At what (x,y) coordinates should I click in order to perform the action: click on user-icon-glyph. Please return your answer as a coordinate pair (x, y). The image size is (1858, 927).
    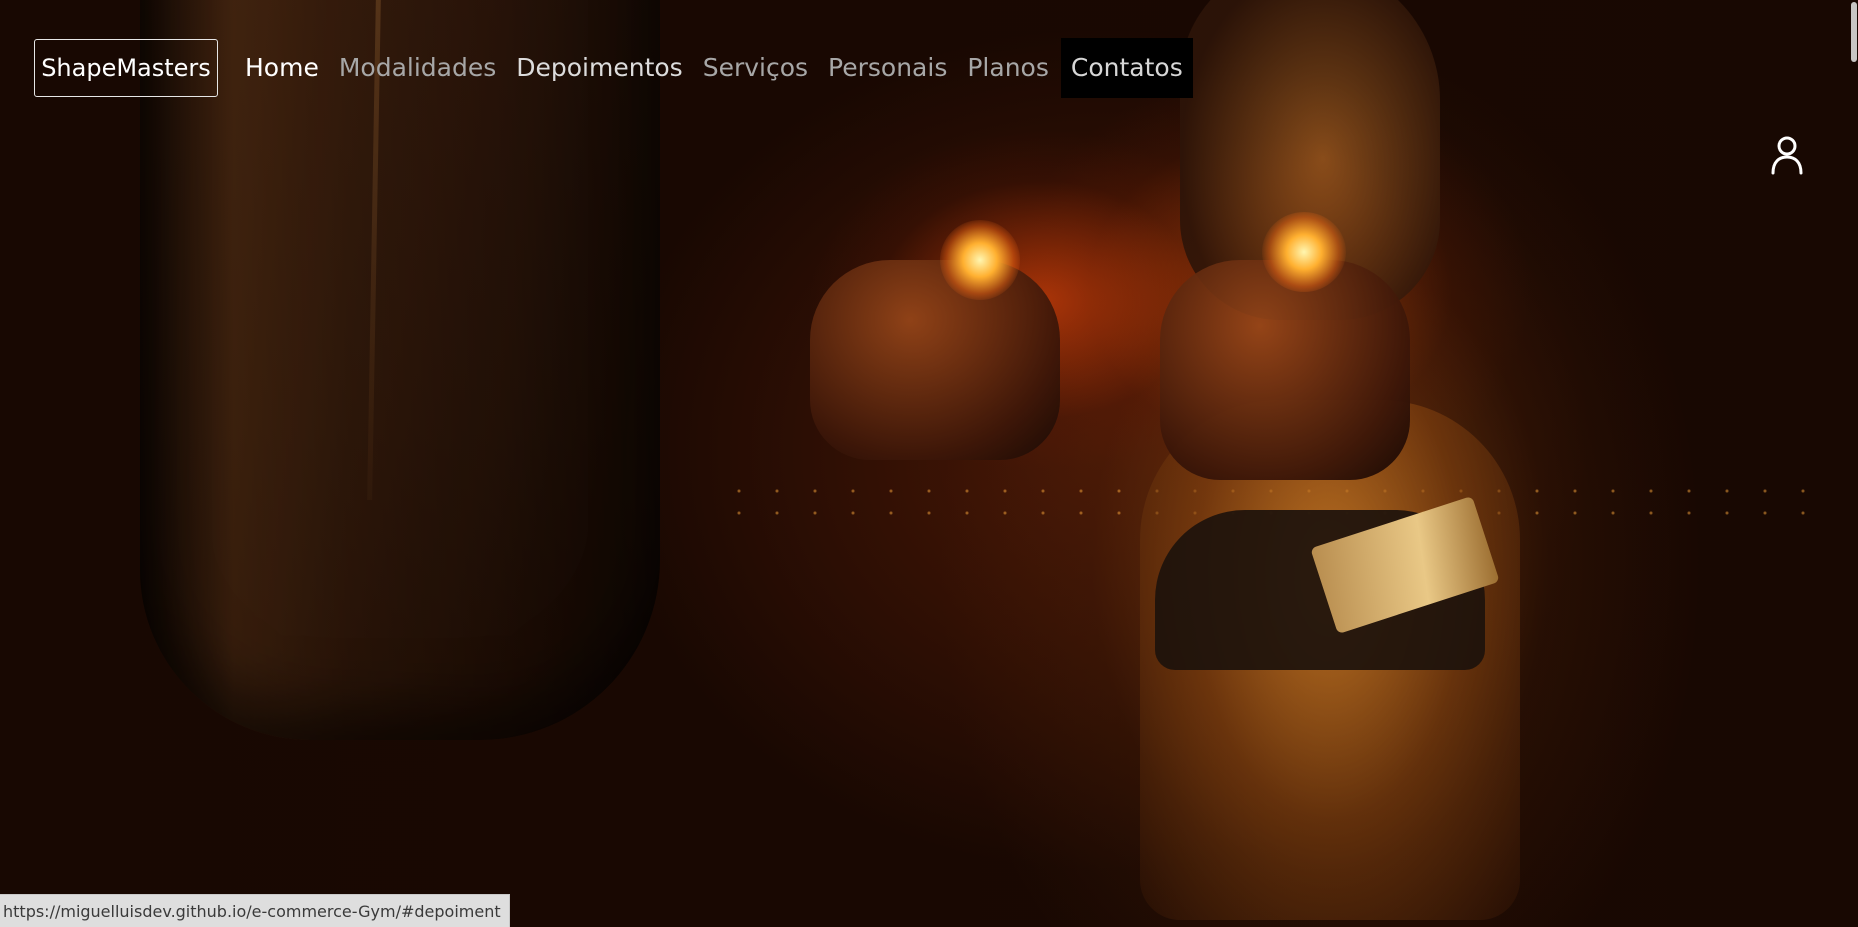
    Looking at the image, I should click on (1787, 155).